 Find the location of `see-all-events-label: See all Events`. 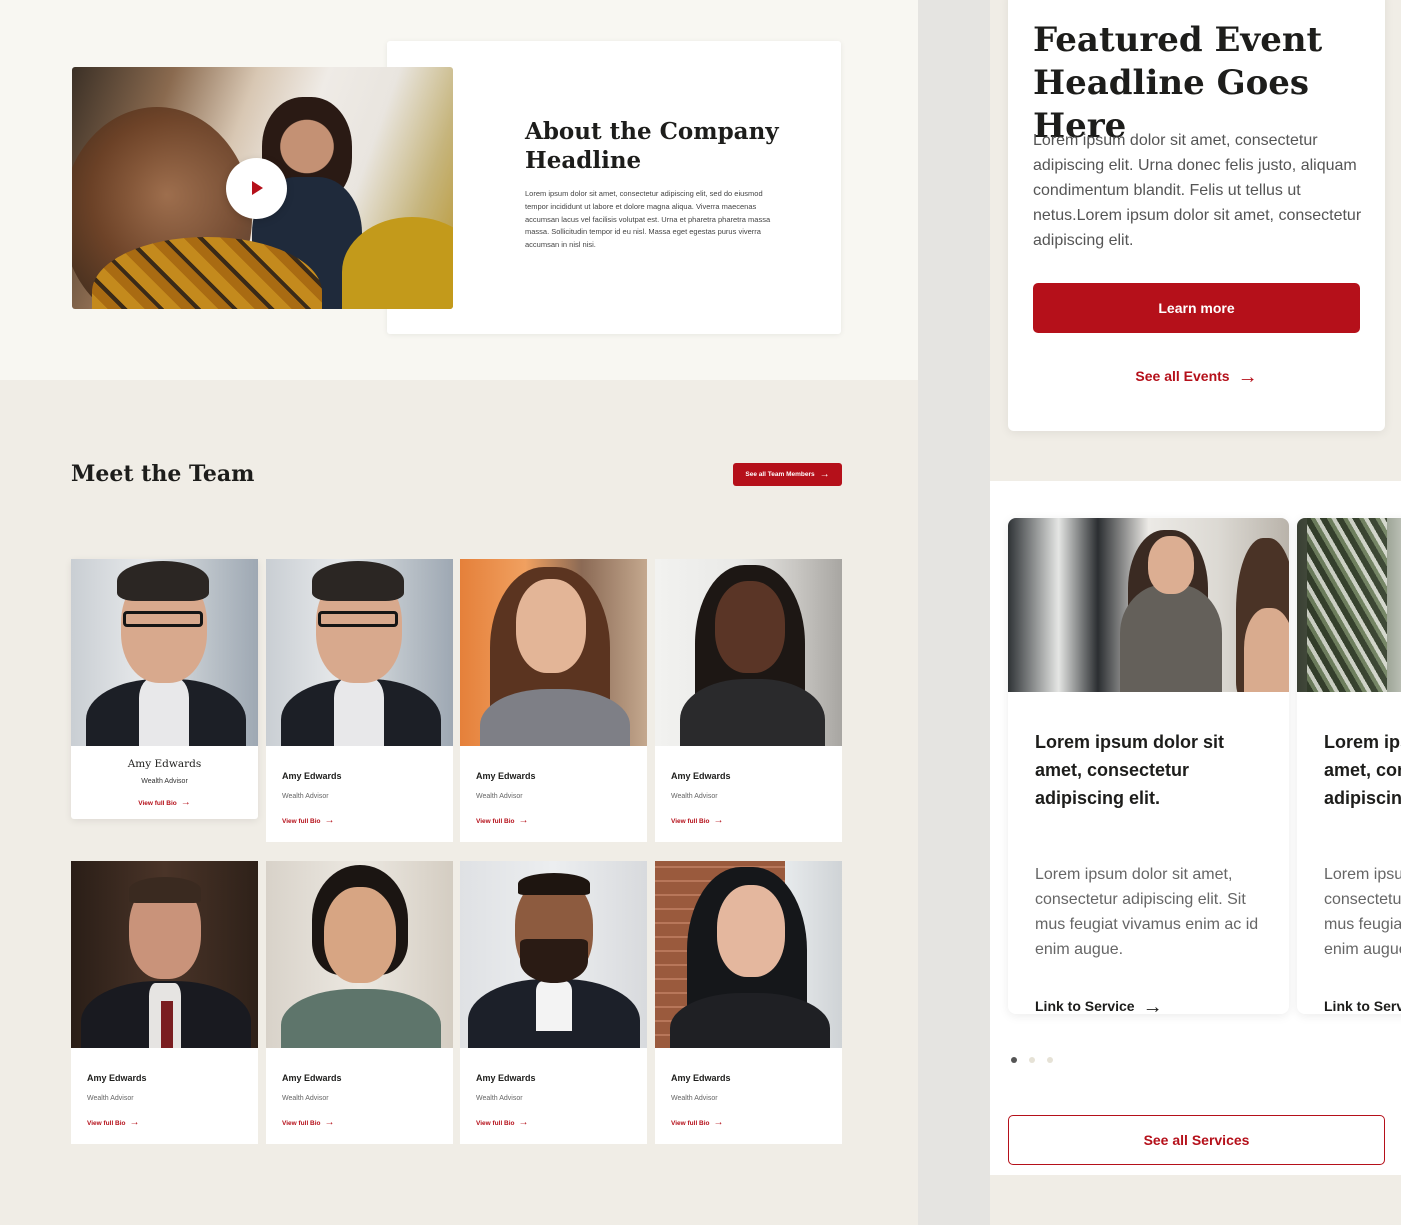

see-all-events-label: See all Events is located at coordinates (1182, 376).